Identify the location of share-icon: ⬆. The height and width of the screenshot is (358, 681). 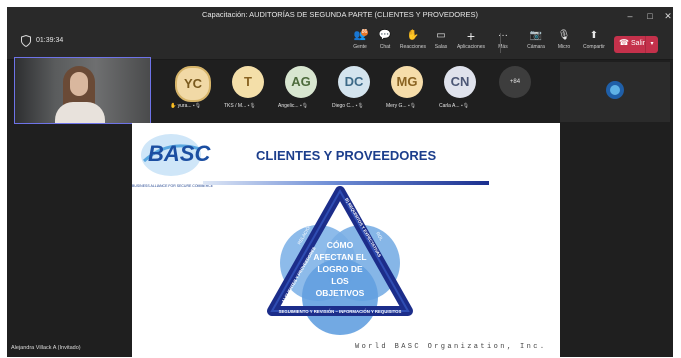
(594, 35).